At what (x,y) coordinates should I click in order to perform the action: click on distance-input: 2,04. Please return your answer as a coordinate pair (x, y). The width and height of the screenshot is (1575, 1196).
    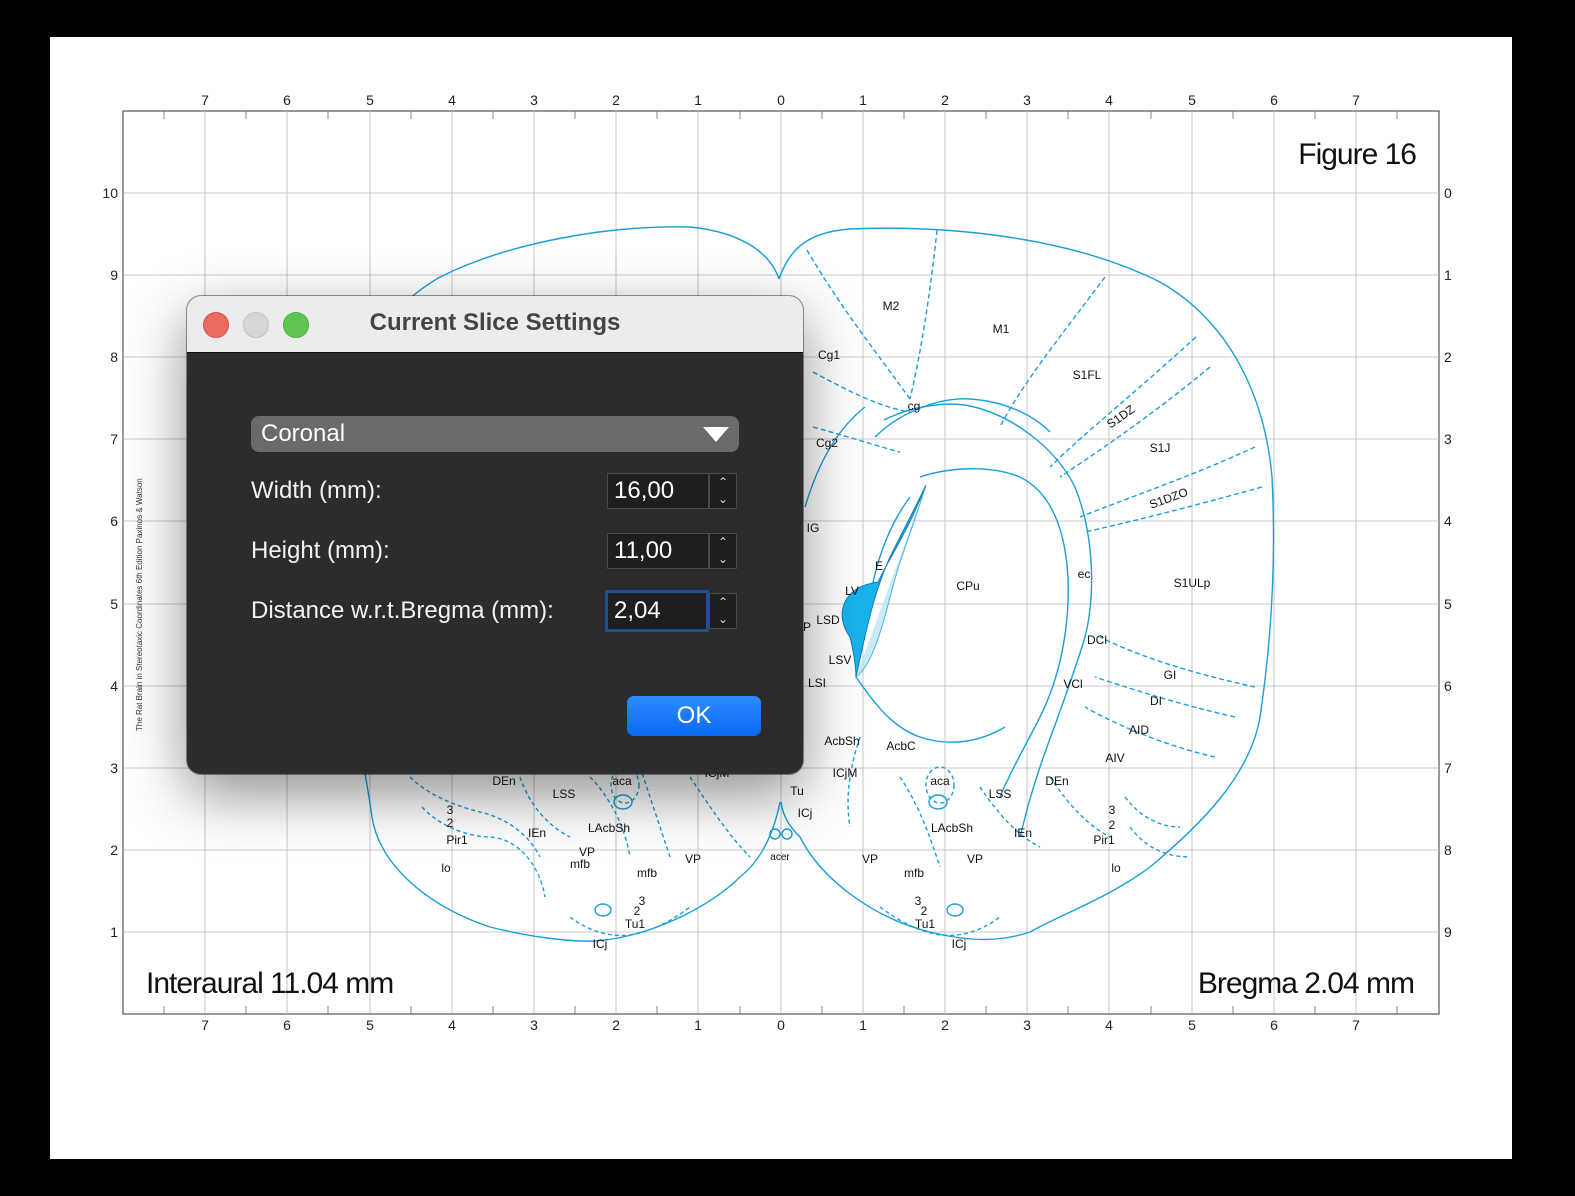
    Looking at the image, I should click on (657, 611).